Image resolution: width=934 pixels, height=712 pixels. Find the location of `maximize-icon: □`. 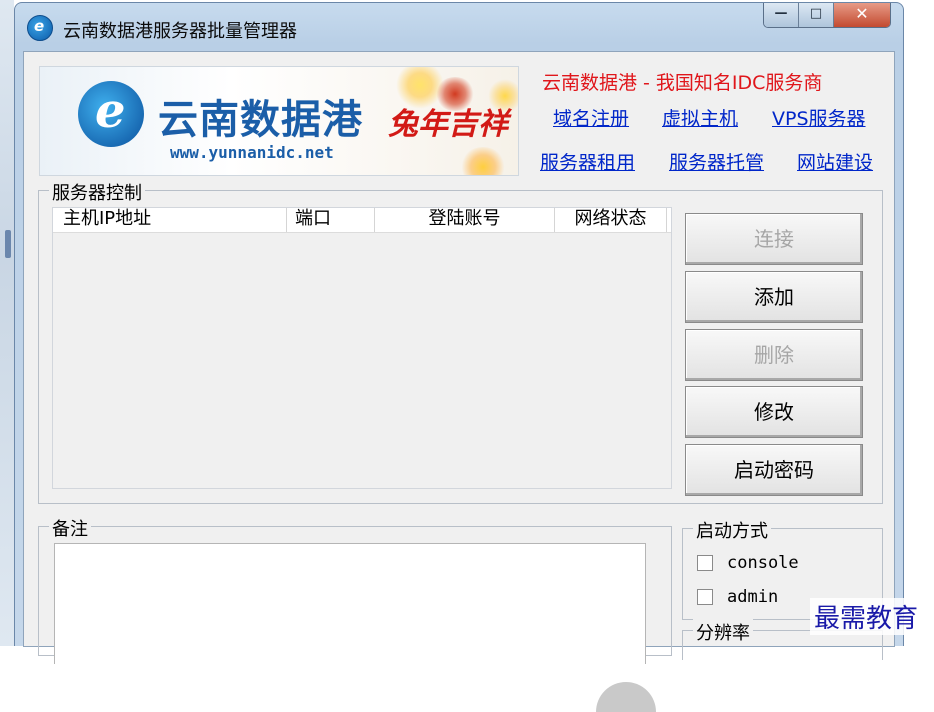

maximize-icon: □ is located at coordinates (816, 13).